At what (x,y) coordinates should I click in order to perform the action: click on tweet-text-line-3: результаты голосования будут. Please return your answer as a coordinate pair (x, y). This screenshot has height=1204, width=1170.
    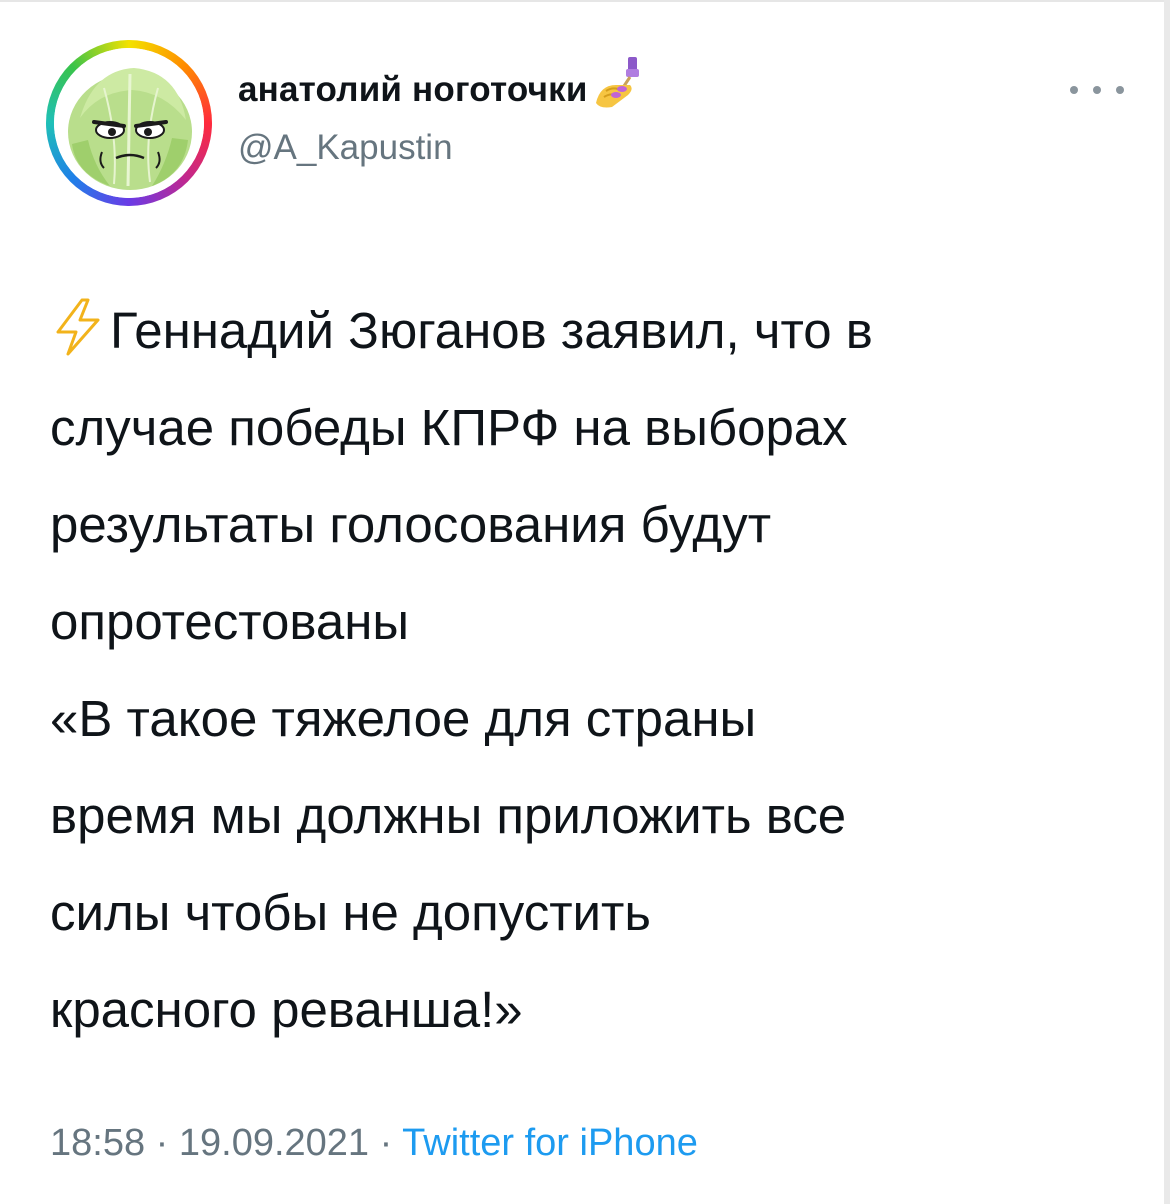
    Looking at the image, I should click on (411, 524).